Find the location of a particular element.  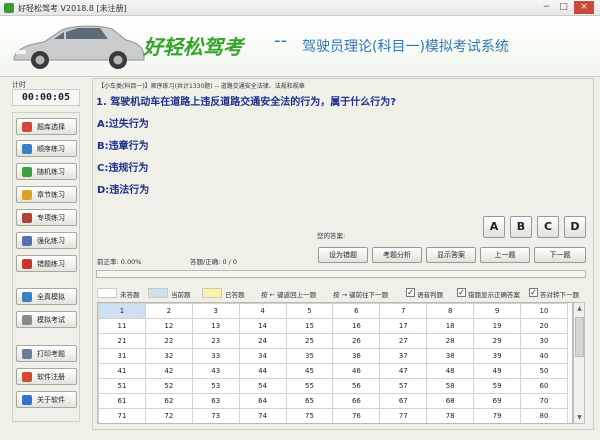

sidebar-item-3: 随机练习 is located at coordinates (46, 171).